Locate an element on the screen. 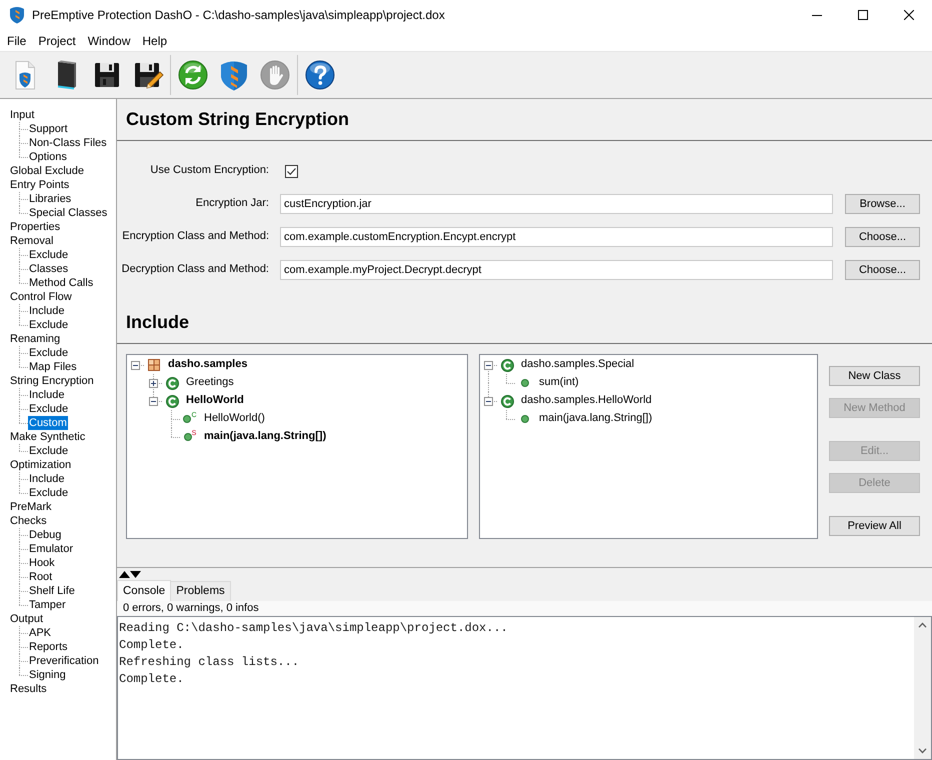 Image resolution: width=932 pixels, height=760 pixels. sidebar-item: Results is located at coordinates (28, 689).